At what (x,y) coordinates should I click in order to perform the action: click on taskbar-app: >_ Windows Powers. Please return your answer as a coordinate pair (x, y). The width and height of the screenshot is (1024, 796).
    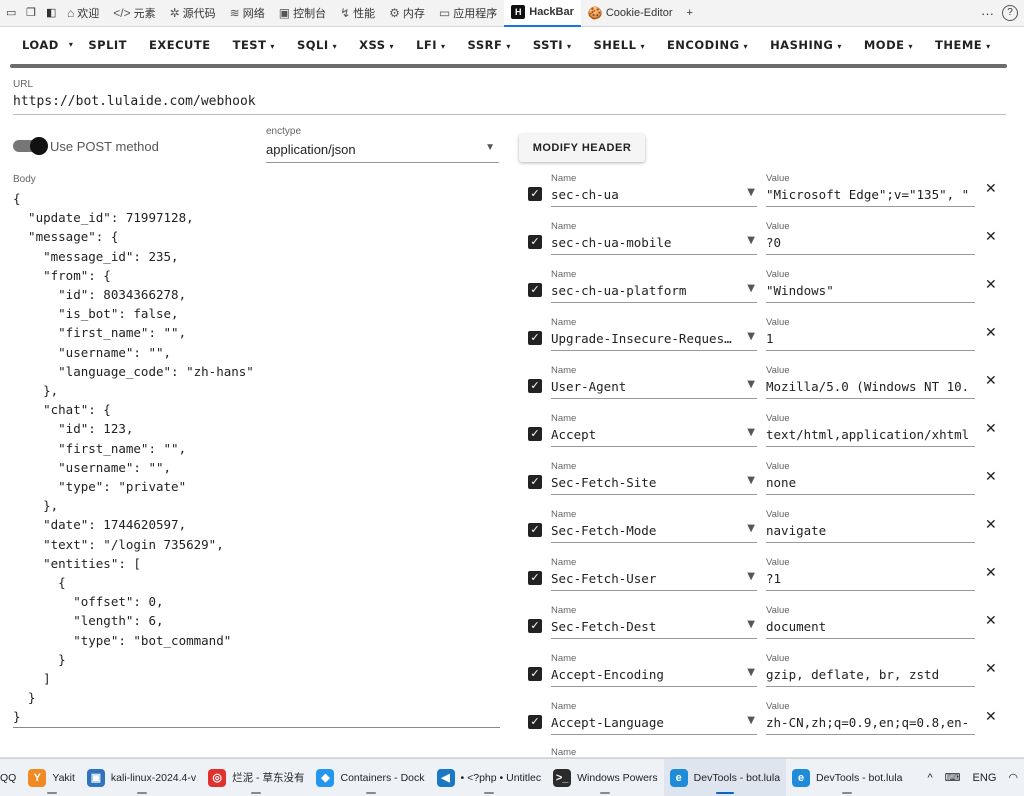
    Looking at the image, I should click on (605, 777).